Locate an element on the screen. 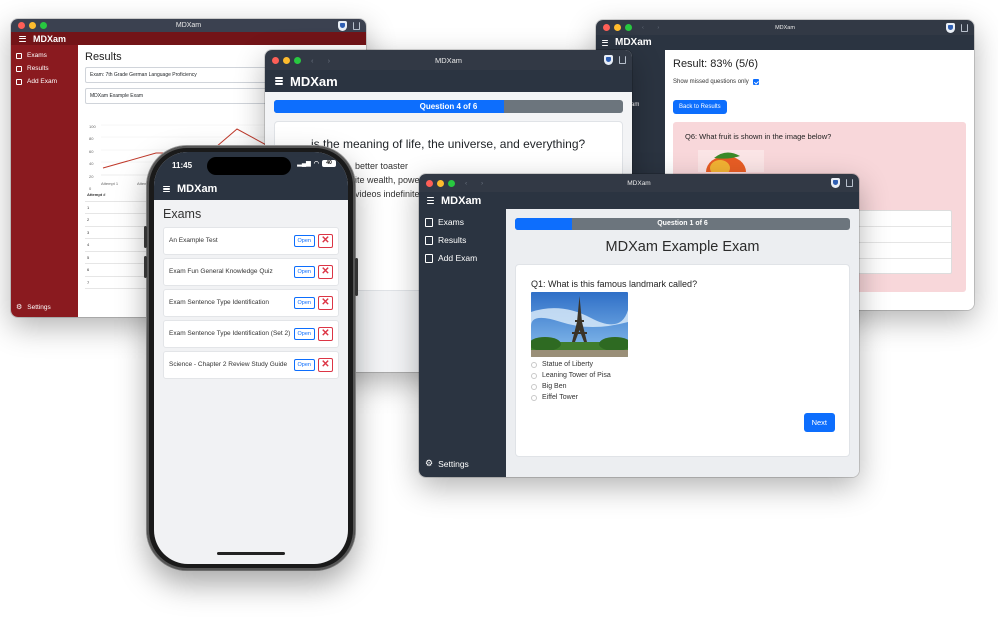 The width and height of the screenshot is (998, 630). show-missed-toggle: Show missed questions only is located at coordinates (819, 82).